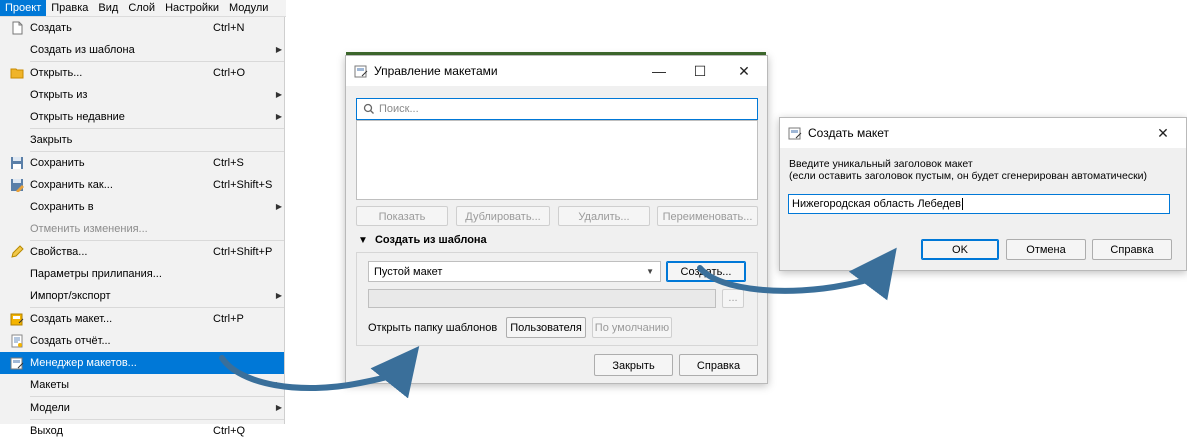  What do you see at coordinates (319, 372) in the screenshot?
I see `arrow-menu-to-manager` at bounding box center [319, 372].